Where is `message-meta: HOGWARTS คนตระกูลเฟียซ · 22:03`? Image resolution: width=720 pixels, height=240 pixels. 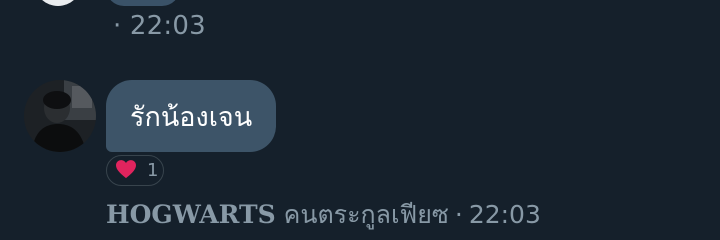 message-meta: HOGWARTS คนตระกูลเฟียซ · 22:03 is located at coordinates (323, 215).